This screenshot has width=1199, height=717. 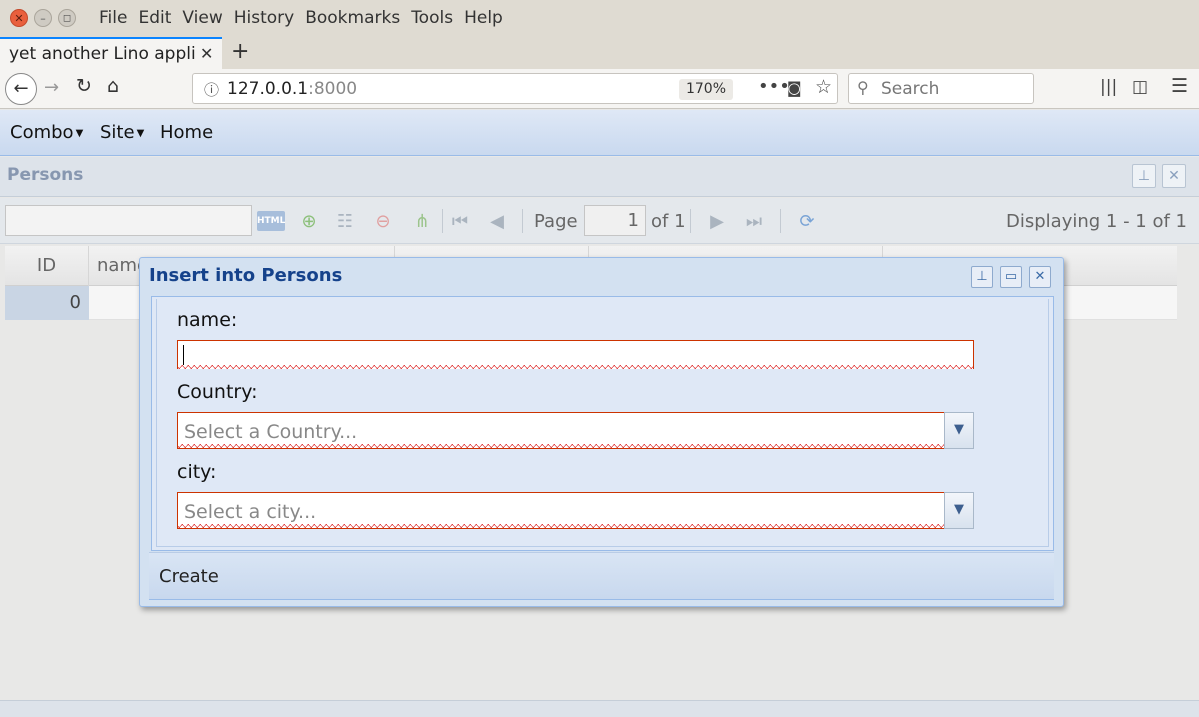 What do you see at coordinates (823, 87) in the screenshot?
I see `bookmark-star-icon: ☆` at bounding box center [823, 87].